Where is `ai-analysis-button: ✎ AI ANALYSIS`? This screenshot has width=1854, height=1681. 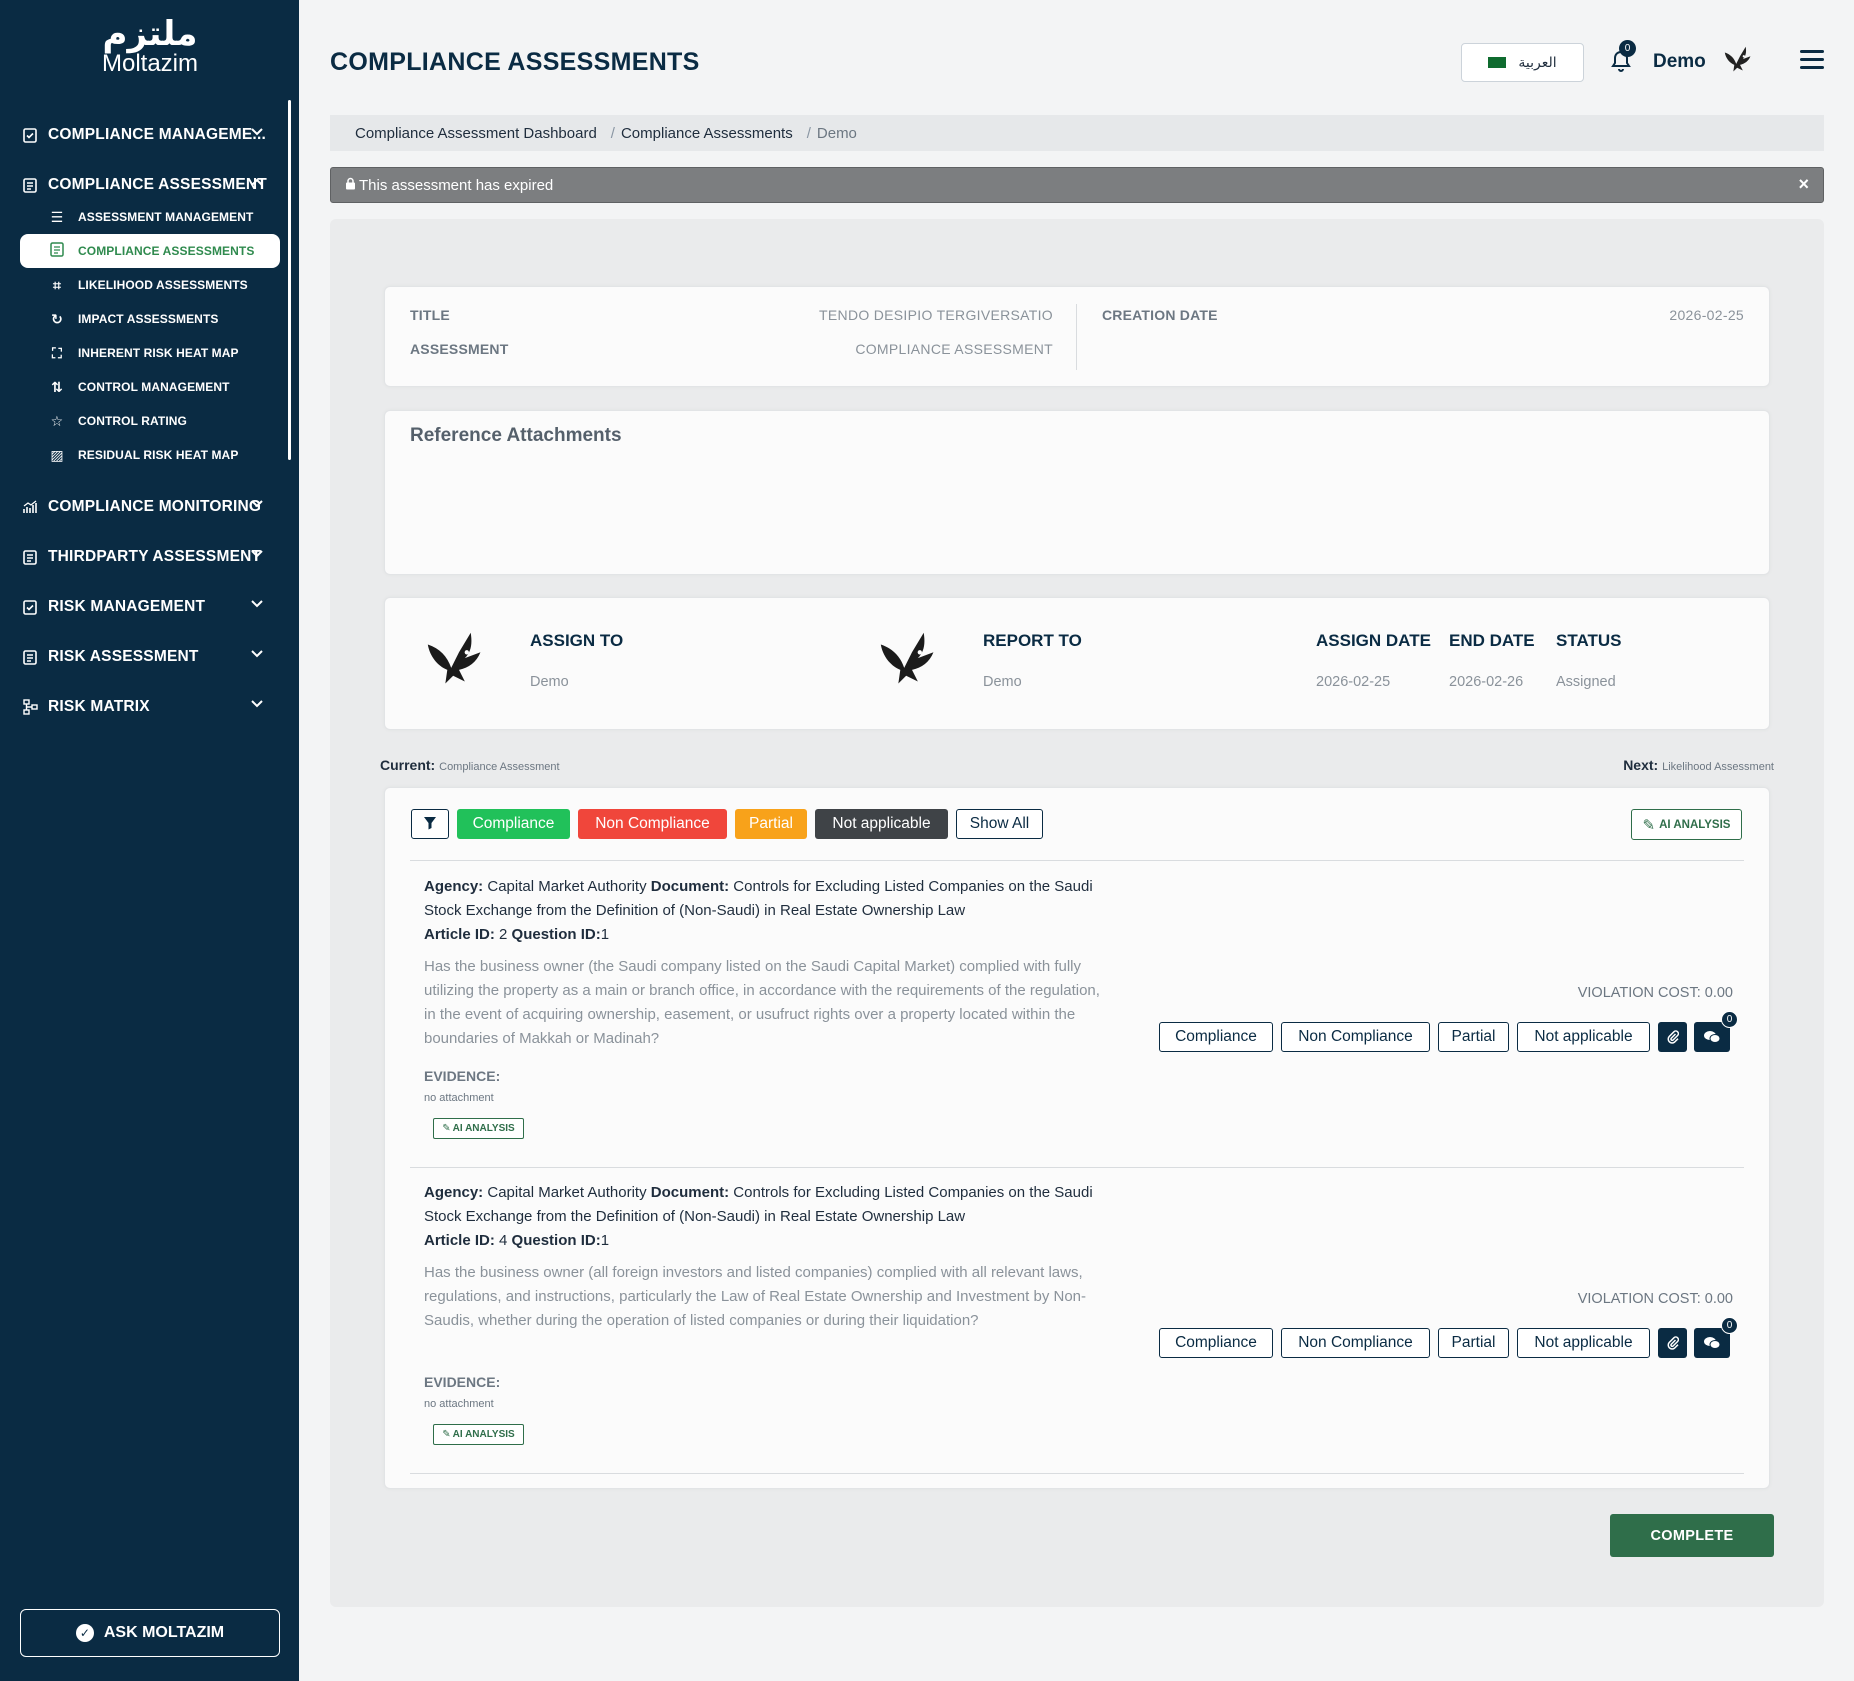
ai-analysis-button: ✎ AI ANALYSIS is located at coordinates (1686, 824).